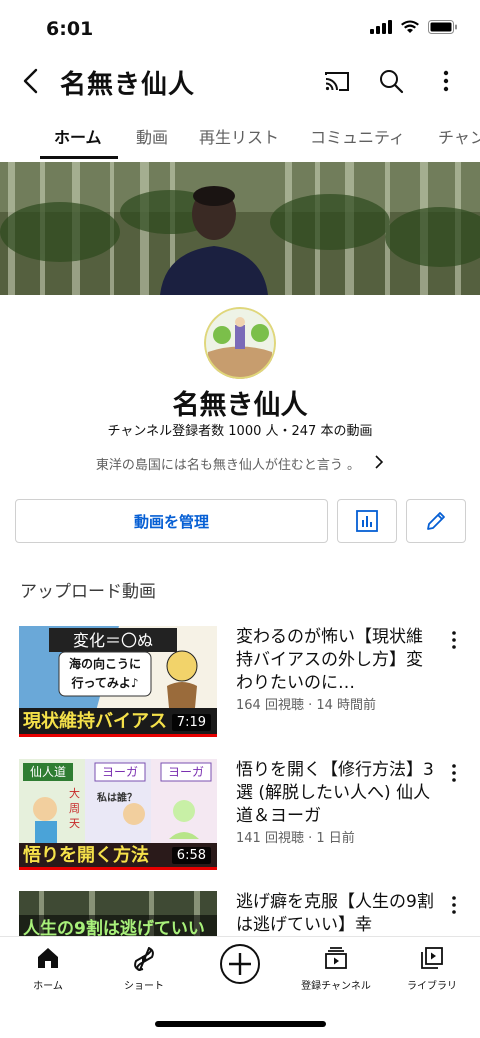 This screenshot has width=480, height=1038. What do you see at coordinates (88, 592) in the screenshot?
I see `uploads-section-title: アップロード動画` at bounding box center [88, 592].